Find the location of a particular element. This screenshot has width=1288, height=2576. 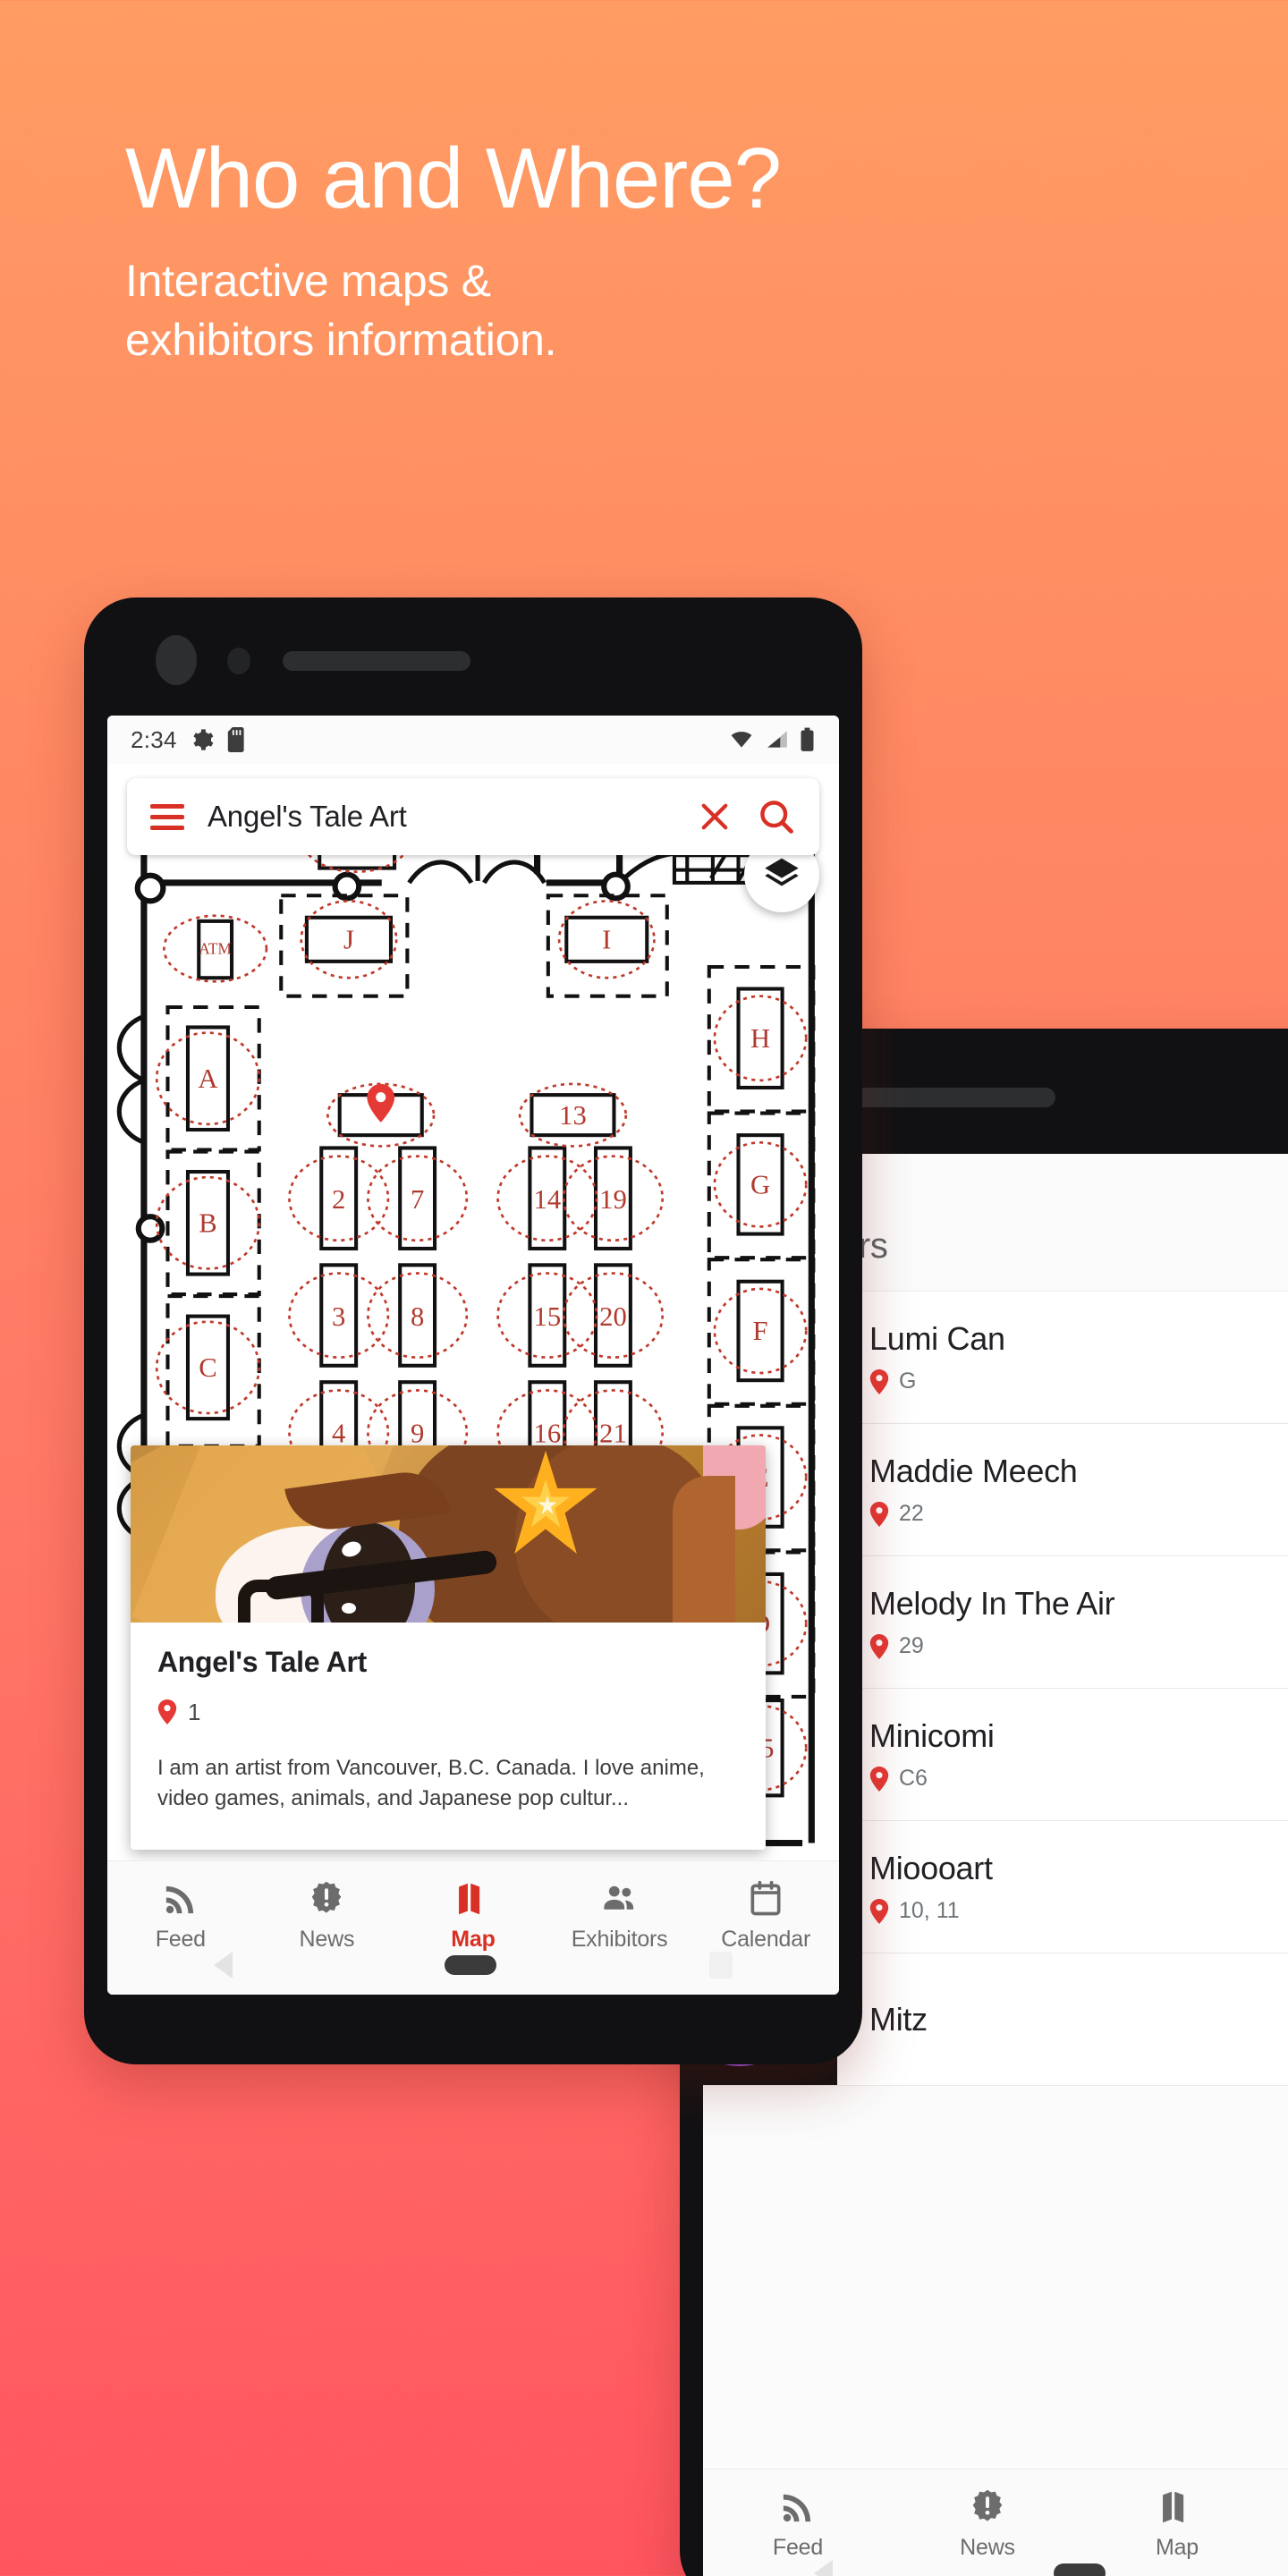

battery-icon is located at coordinates (807, 739).